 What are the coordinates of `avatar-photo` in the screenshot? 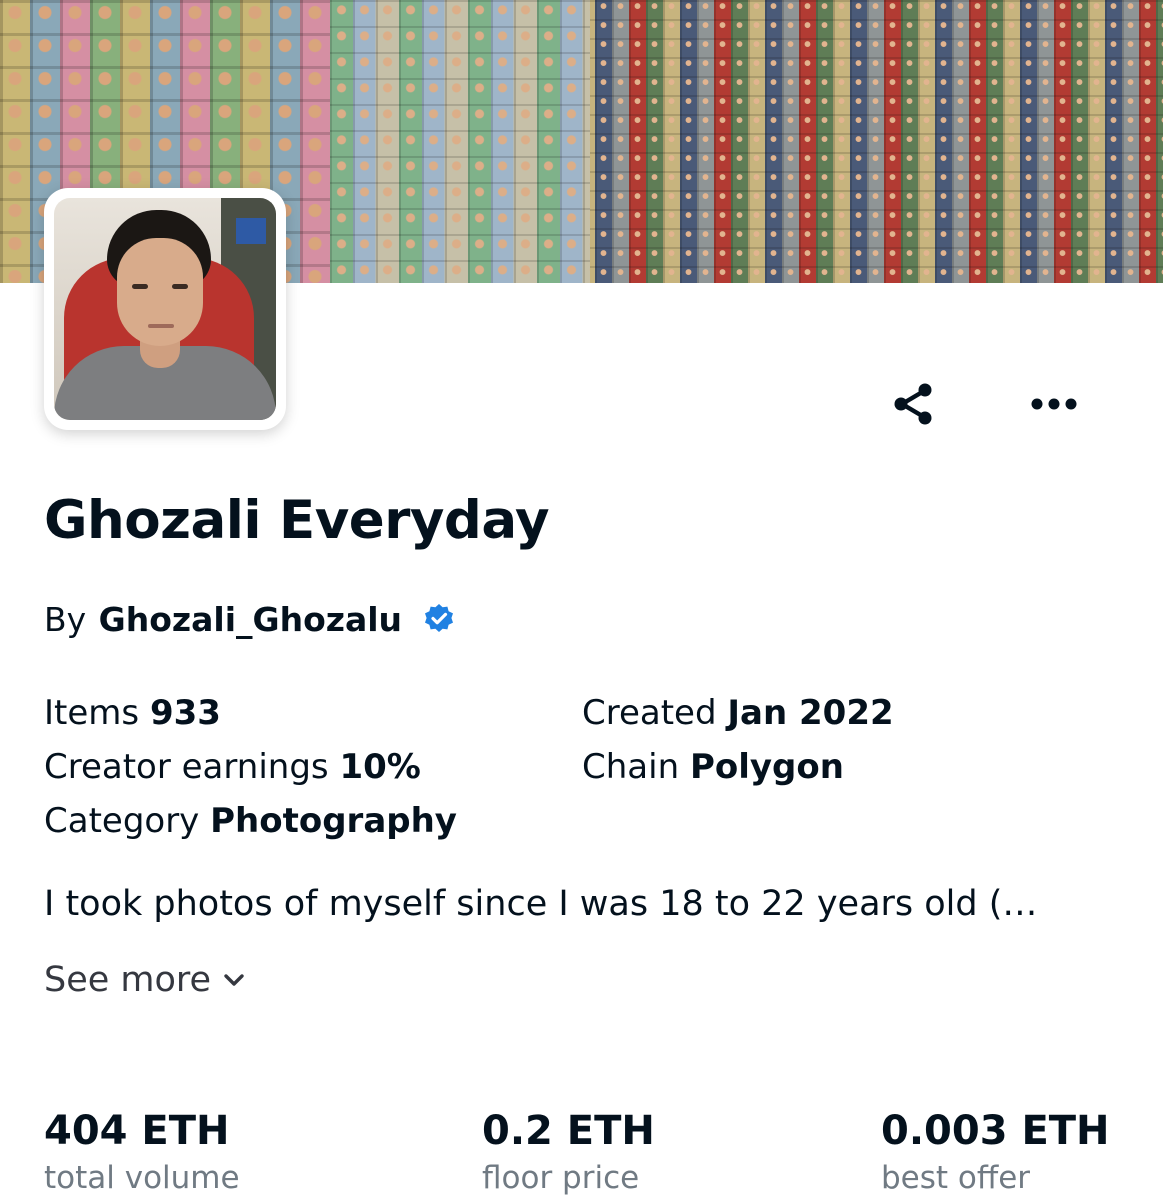 It's located at (165, 309).